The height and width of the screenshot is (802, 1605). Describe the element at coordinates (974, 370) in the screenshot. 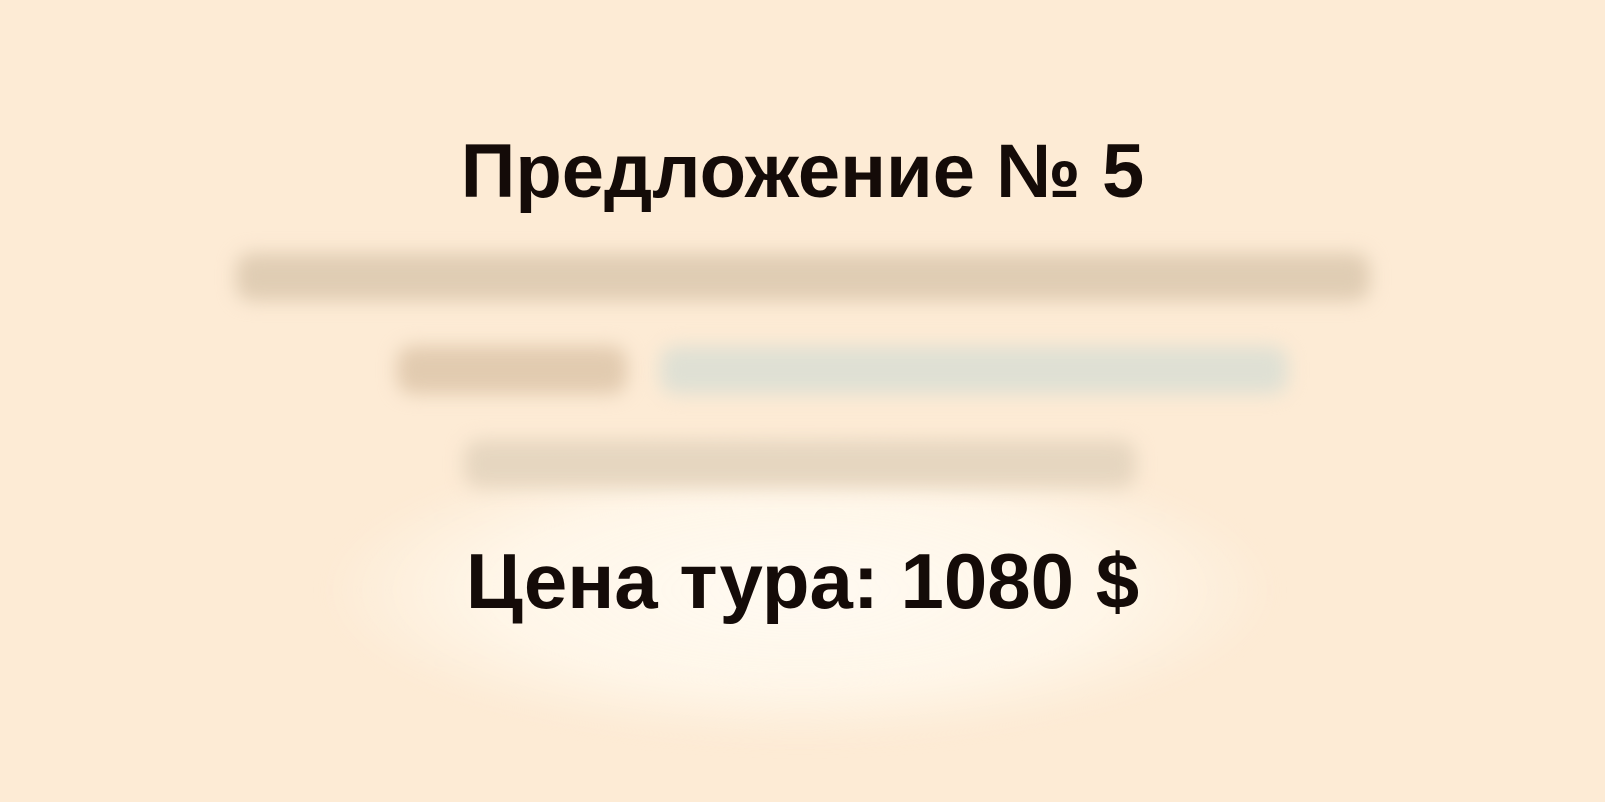

I see `blurred-detail-value` at that location.